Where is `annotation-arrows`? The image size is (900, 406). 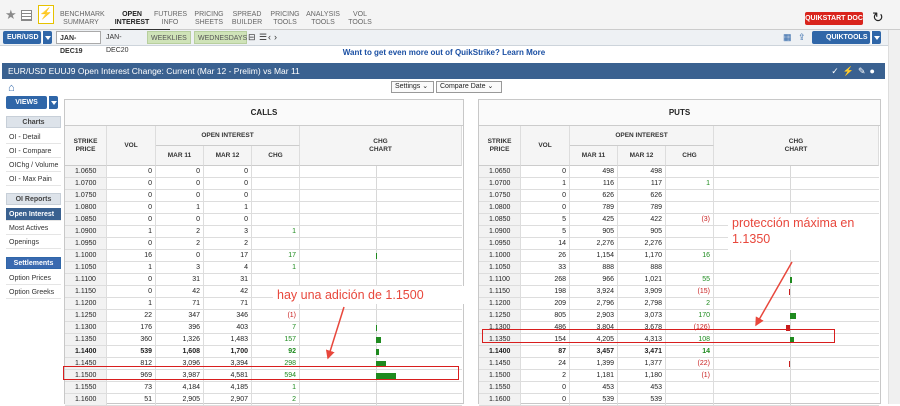
annotation-arrows is located at coordinates (559, 310).